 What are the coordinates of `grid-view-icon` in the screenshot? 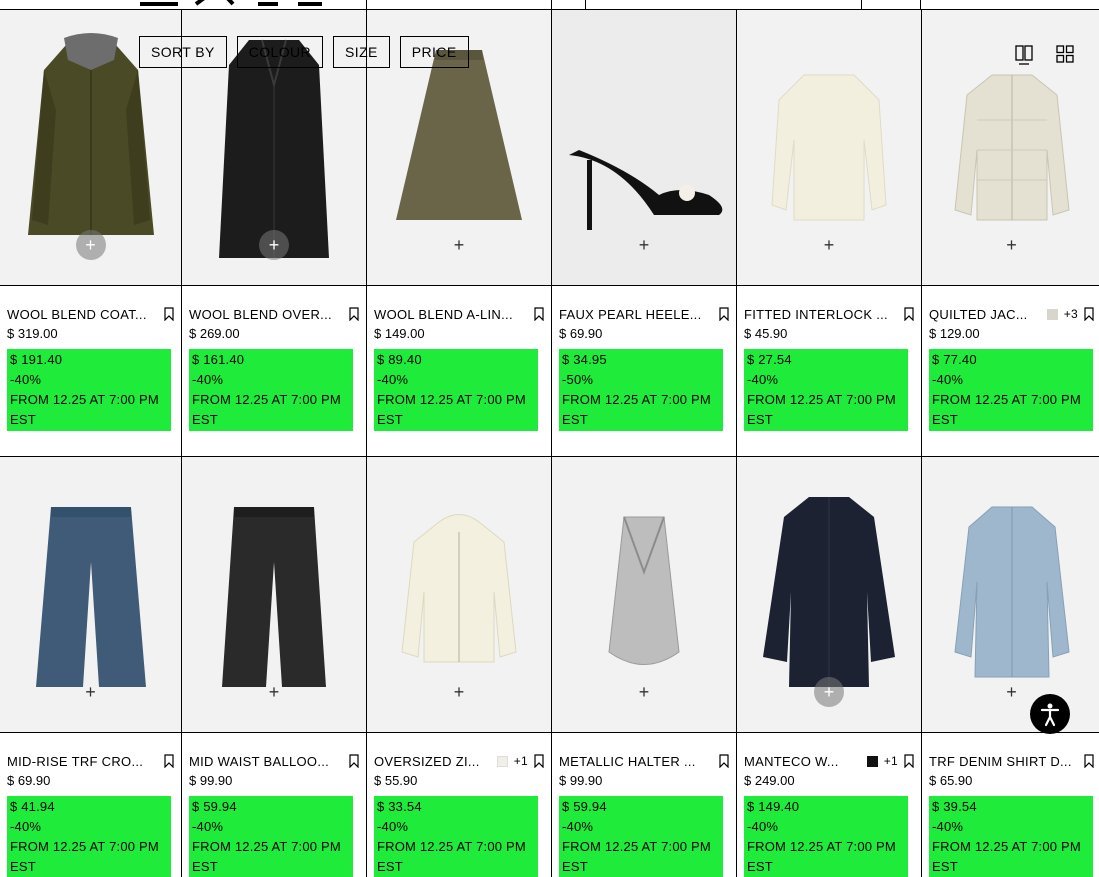 It's located at (1065, 54).